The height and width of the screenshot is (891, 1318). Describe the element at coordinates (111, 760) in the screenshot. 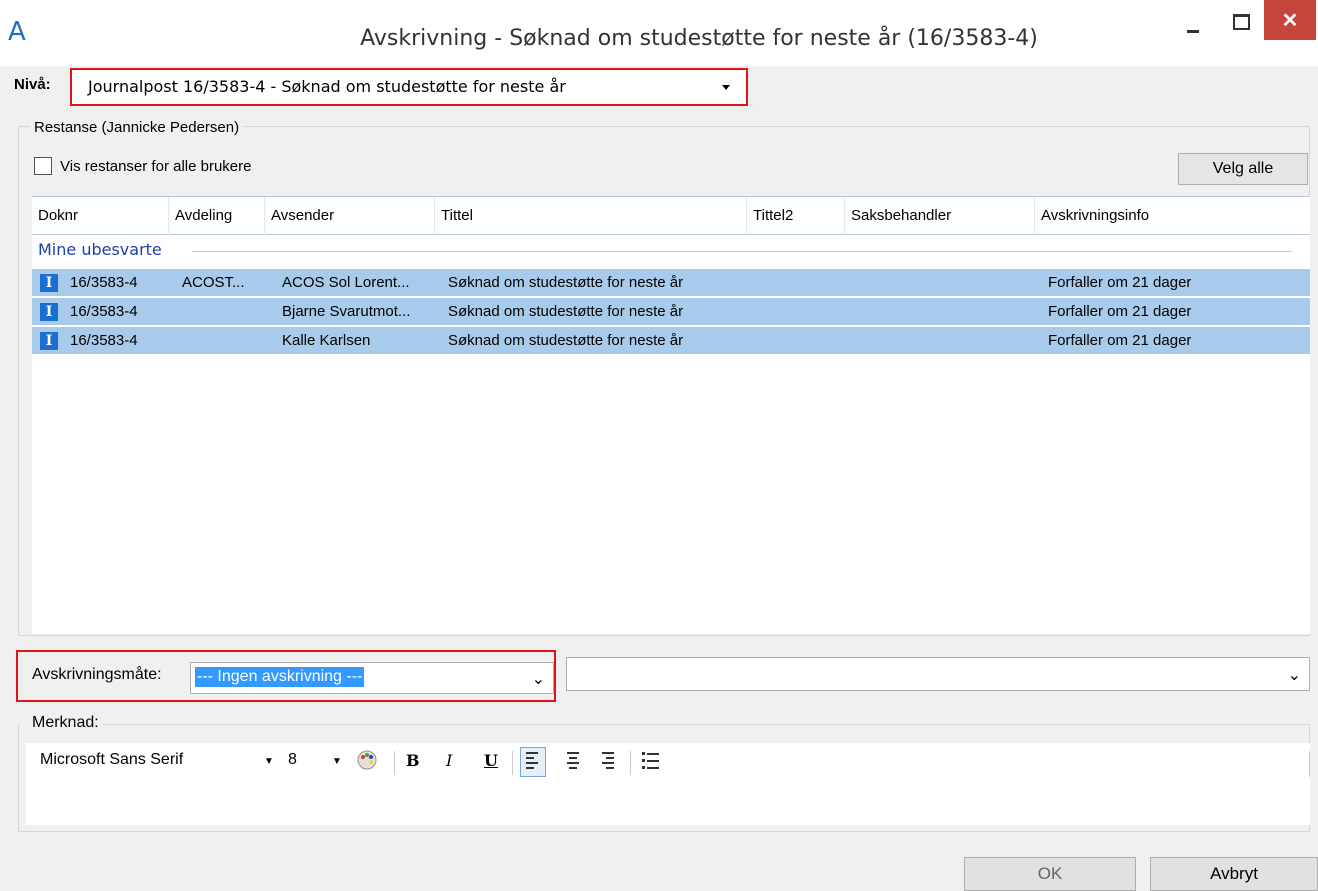

I see `font-name-select: Microsoft Sans Serif` at that location.